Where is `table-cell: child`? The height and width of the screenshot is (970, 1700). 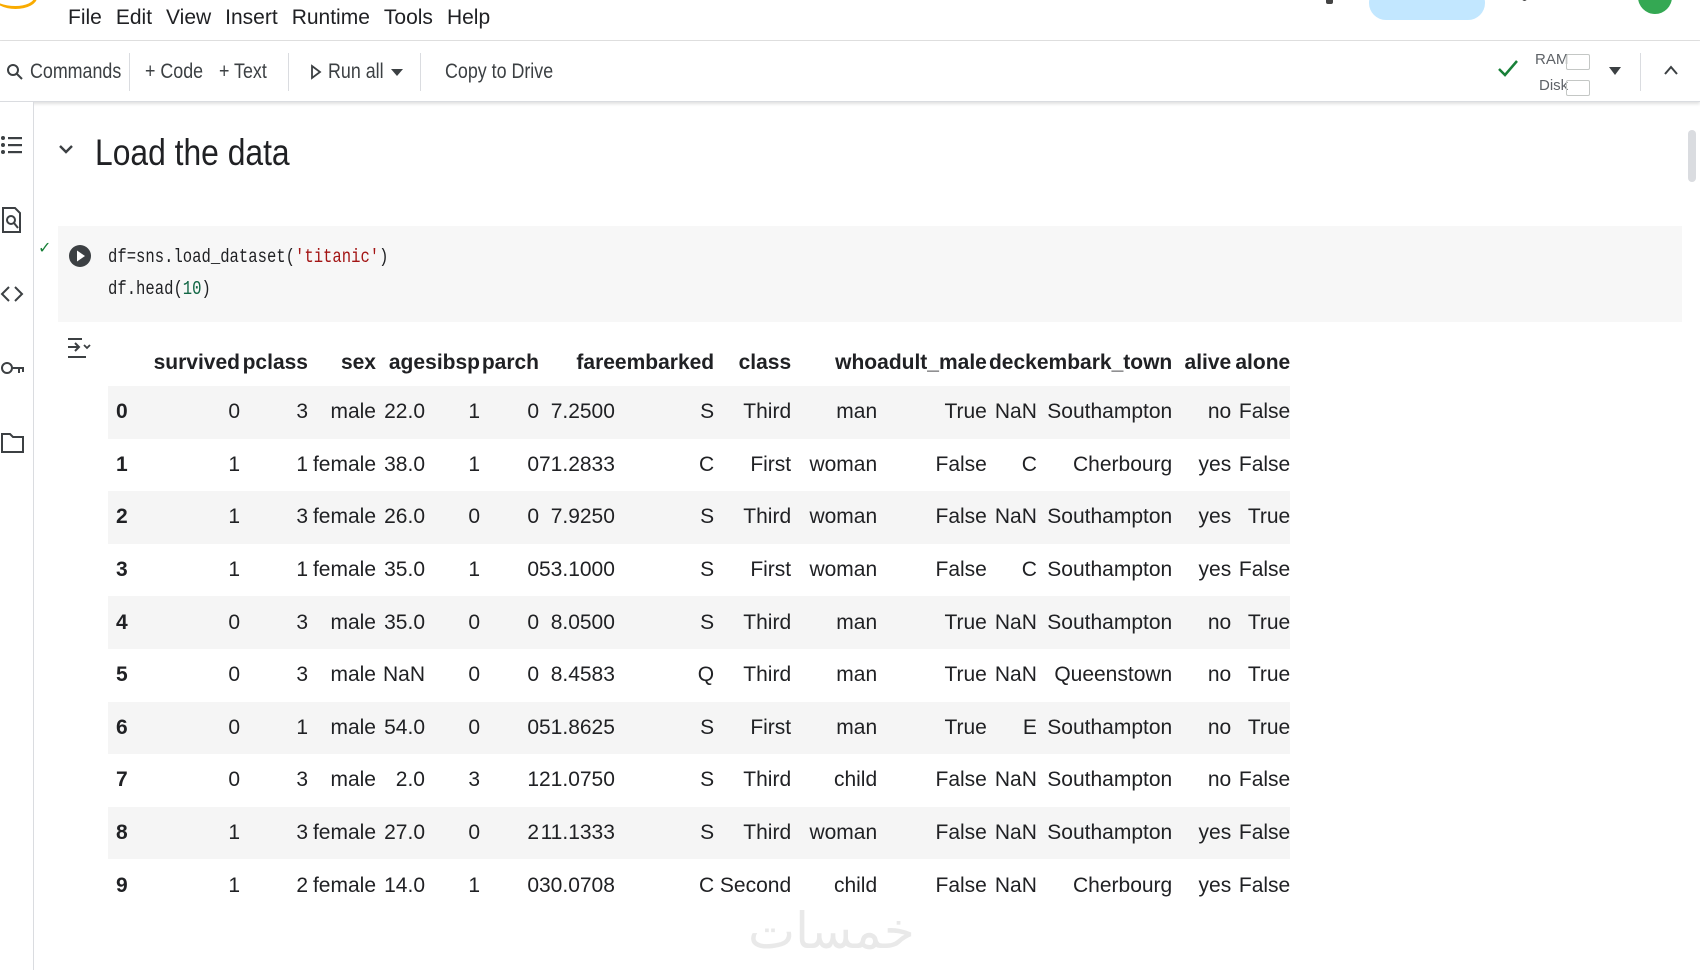 table-cell: child is located at coordinates (855, 780).